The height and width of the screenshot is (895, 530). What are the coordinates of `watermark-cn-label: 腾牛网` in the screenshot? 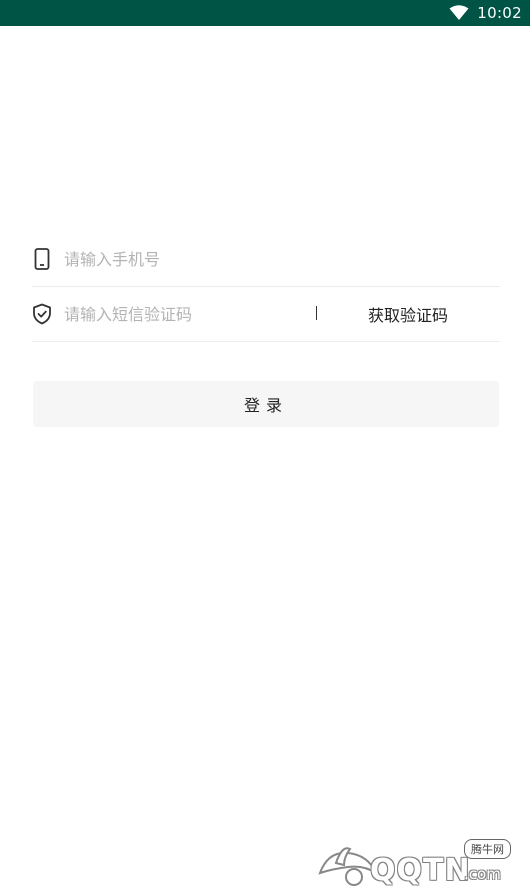 It's located at (487, 849).